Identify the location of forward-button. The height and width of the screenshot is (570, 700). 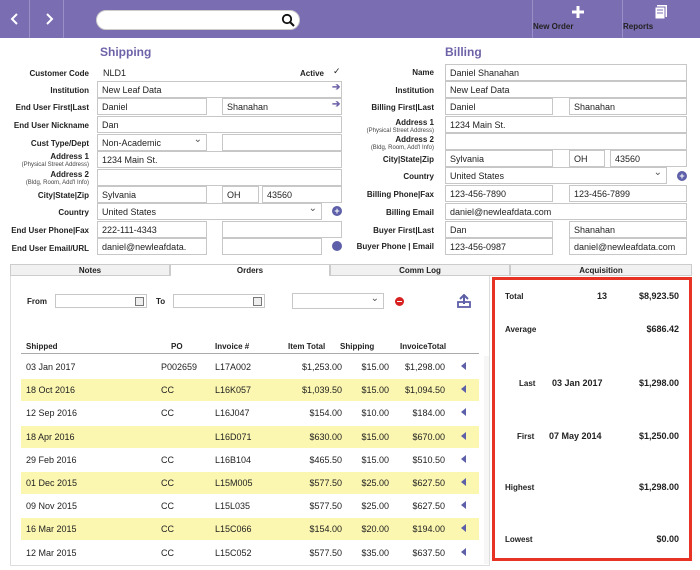
(49, 19).